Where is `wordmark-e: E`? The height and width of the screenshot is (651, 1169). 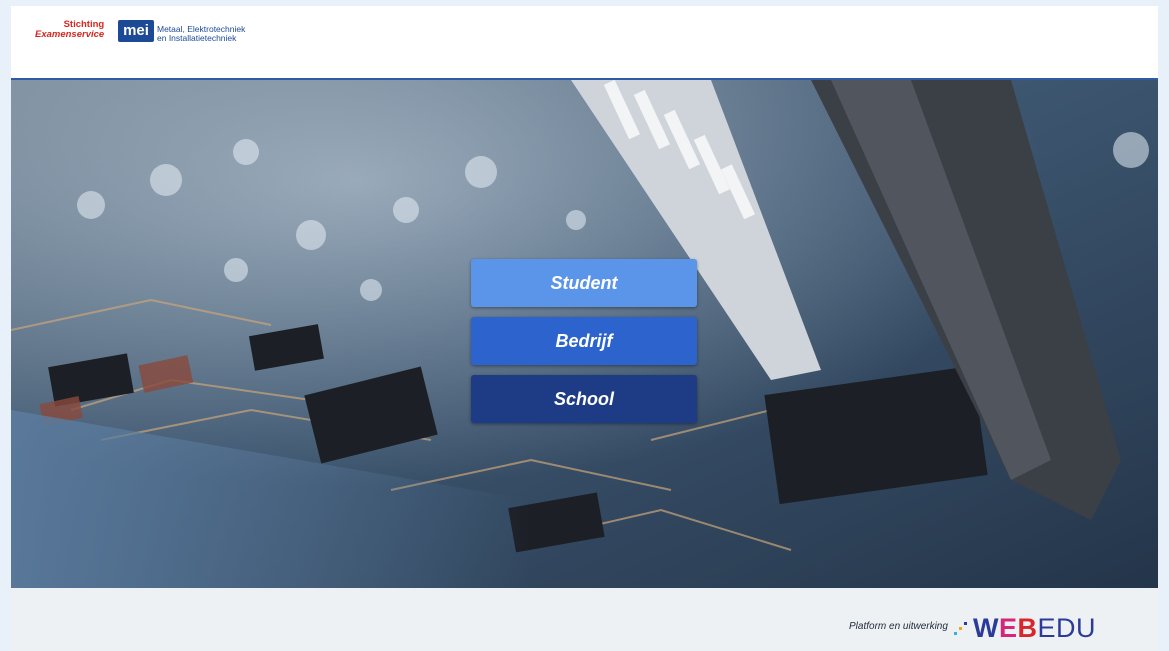
wordmark-e: E is located at coordinates (1008, 627).